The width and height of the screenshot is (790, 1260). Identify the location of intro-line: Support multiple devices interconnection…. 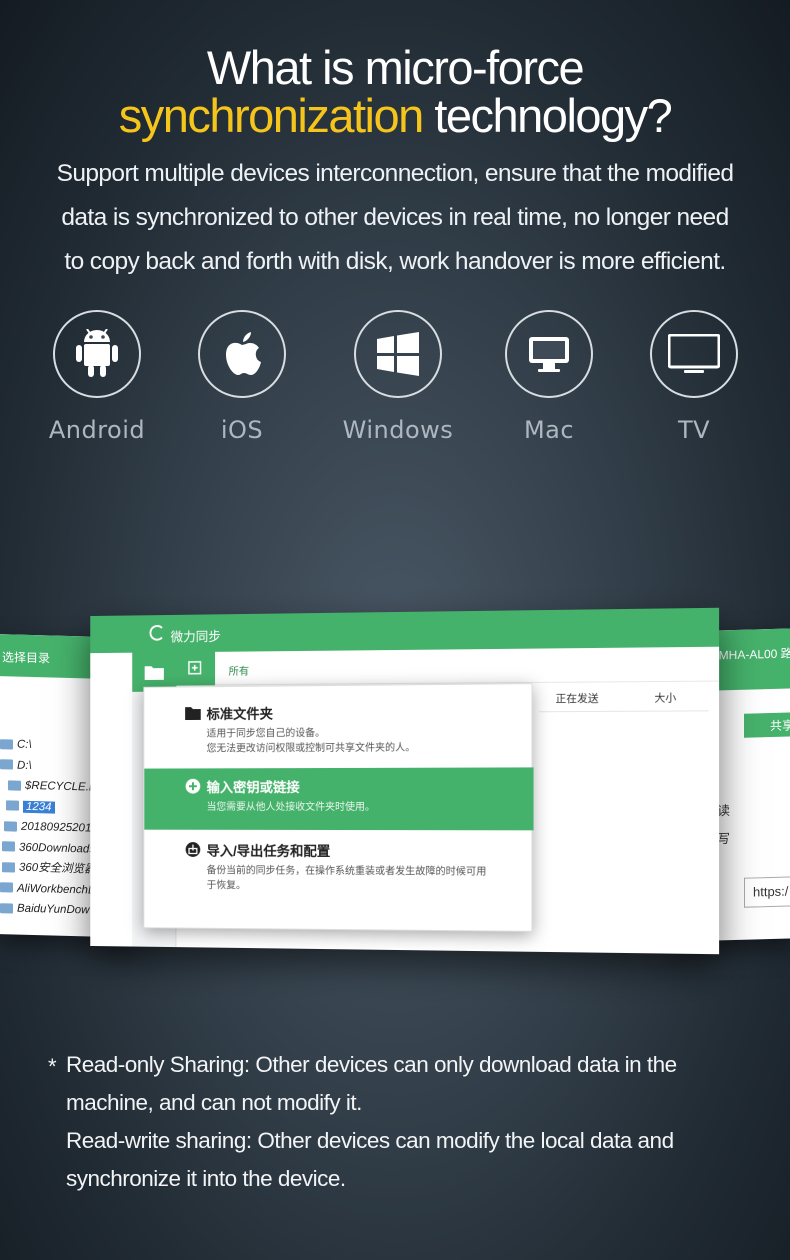
(395, 173).